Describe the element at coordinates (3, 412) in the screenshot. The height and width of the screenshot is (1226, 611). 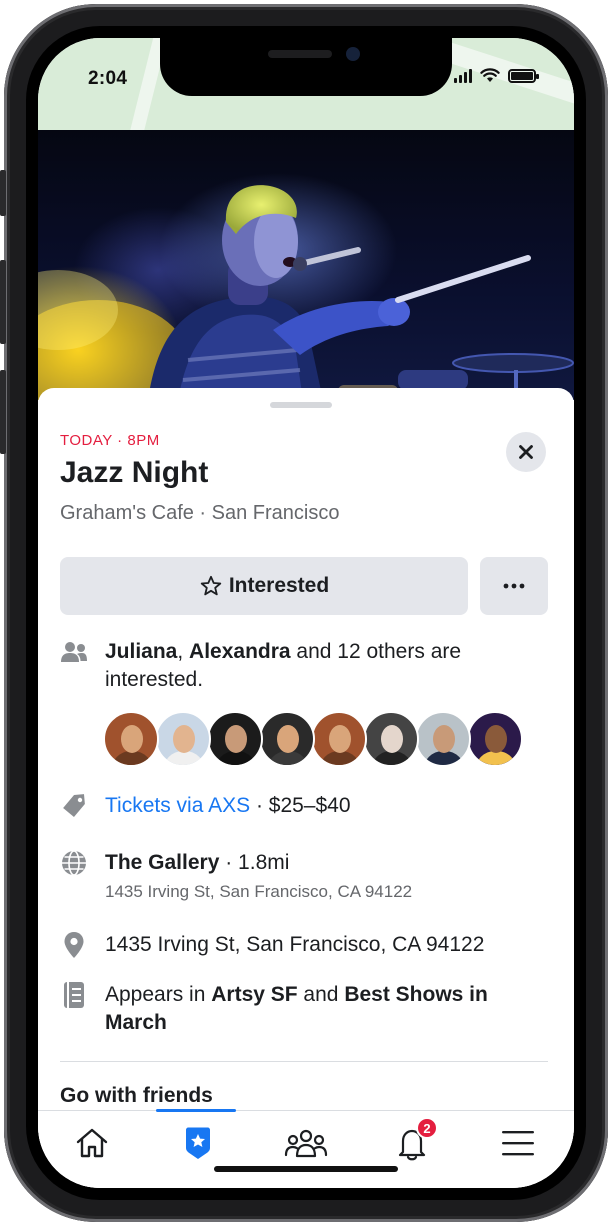
I see `volume-down-button` at that location.